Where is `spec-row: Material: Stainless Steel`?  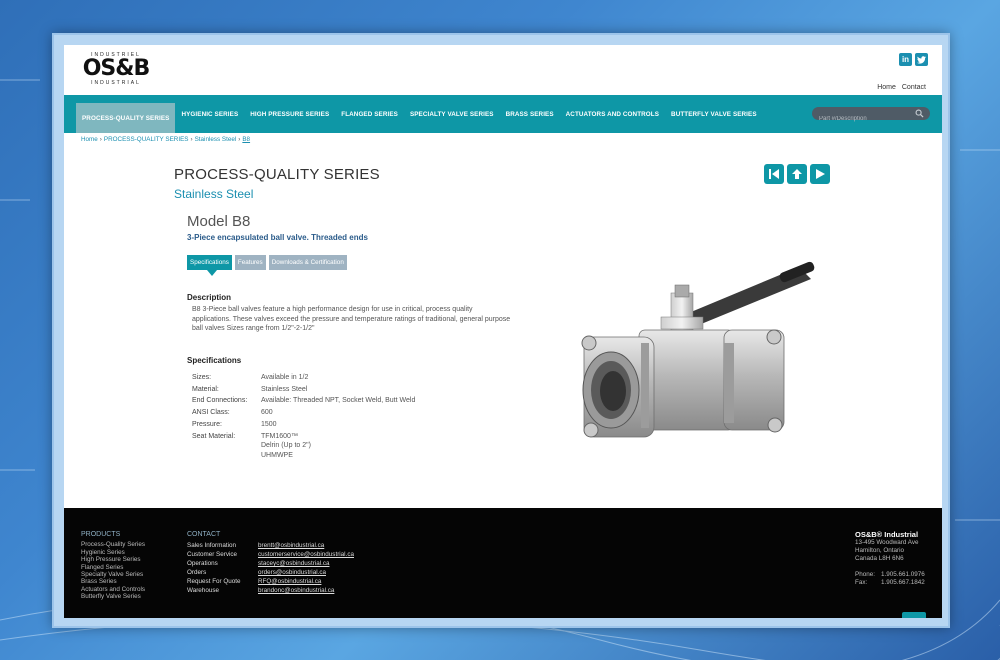
spec-row: Material: Stainless Steel is located at coordinates (303, 390).